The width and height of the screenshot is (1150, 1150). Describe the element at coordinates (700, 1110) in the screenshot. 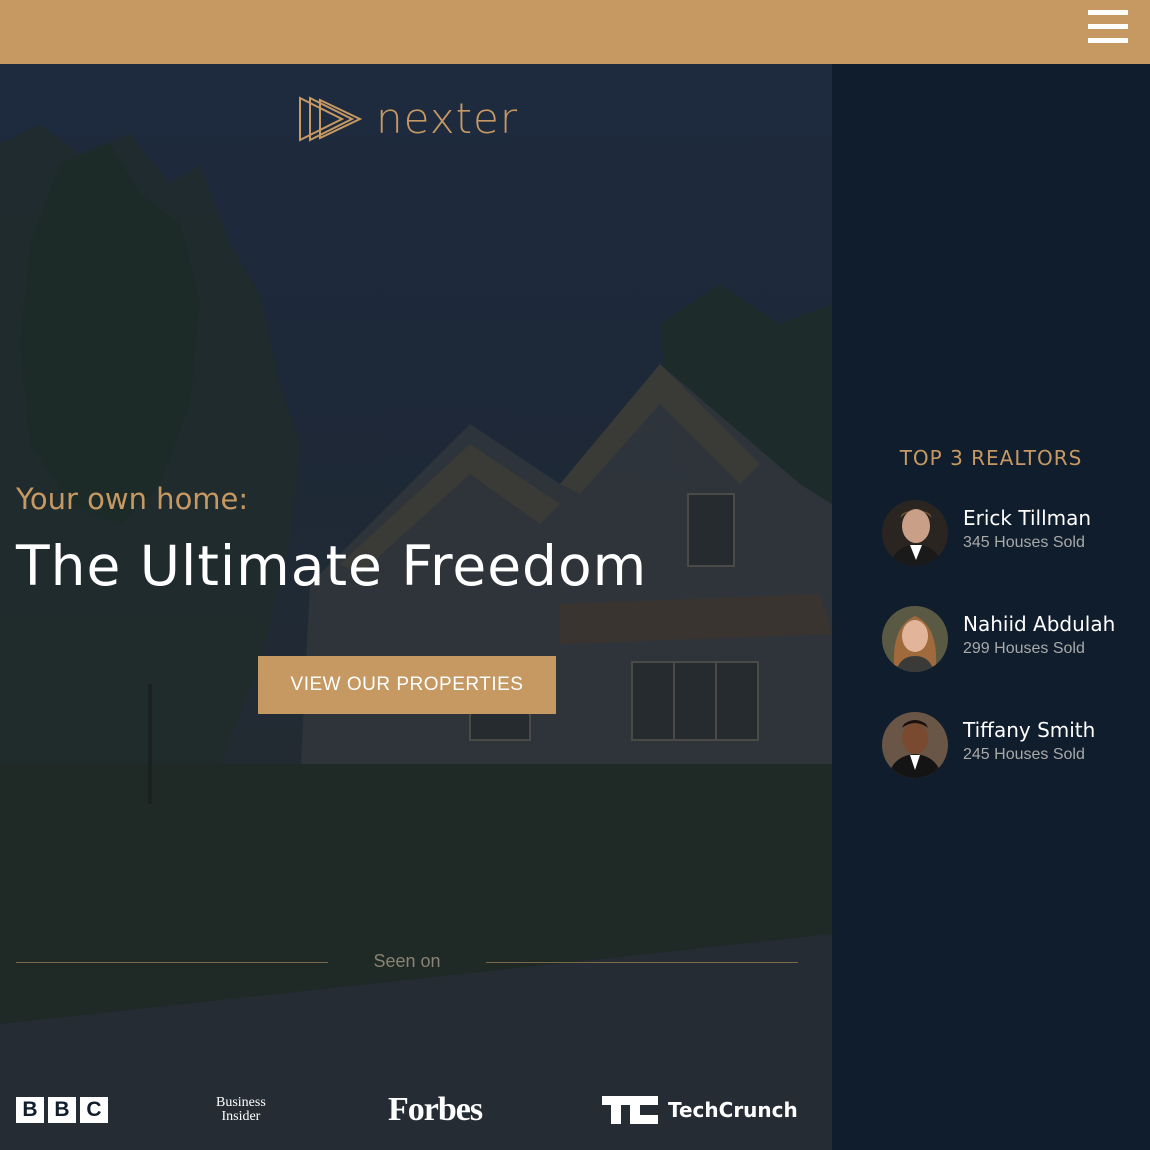

I see `techcrunch-logo: TechCrunch` at that location.